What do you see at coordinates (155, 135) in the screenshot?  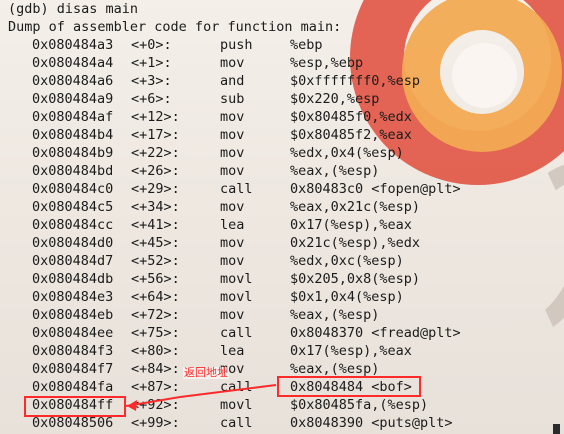 I see `instruction-offset: <+17>:` at bounding box center [155, 135].